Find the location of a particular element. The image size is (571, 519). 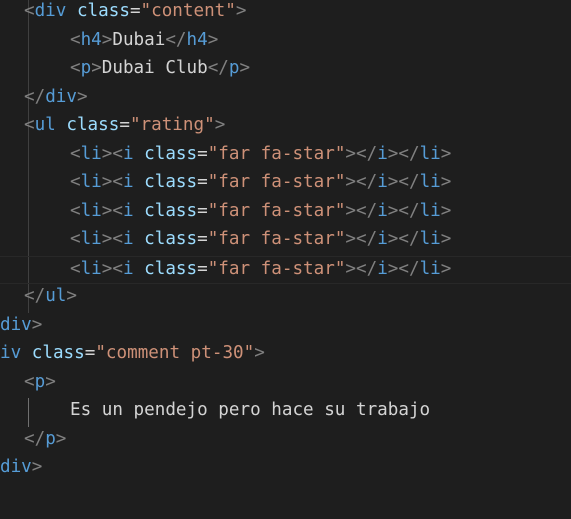

code-line: </ul> is located at coordinates (285, 298).